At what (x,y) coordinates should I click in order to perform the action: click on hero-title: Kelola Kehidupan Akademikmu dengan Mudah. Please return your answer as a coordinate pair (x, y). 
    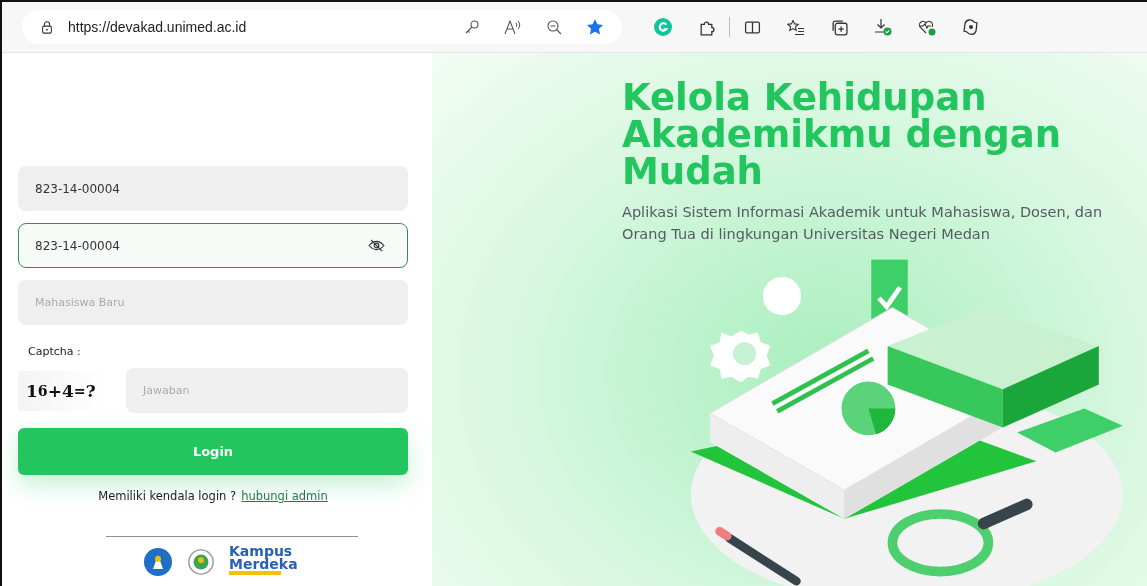
    Looking at the image, I should click on (842, 134).